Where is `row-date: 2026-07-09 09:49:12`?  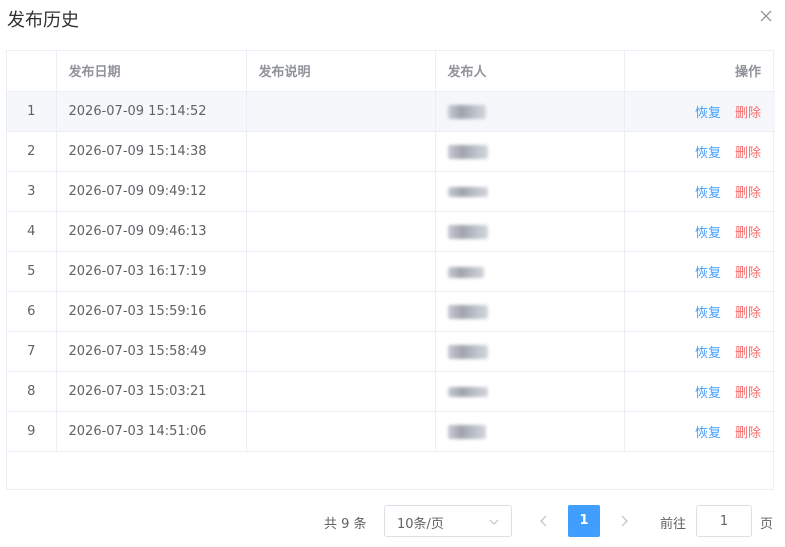
row-date: 2026-07-09 09:49:12 is located at coordinates (151, 191).